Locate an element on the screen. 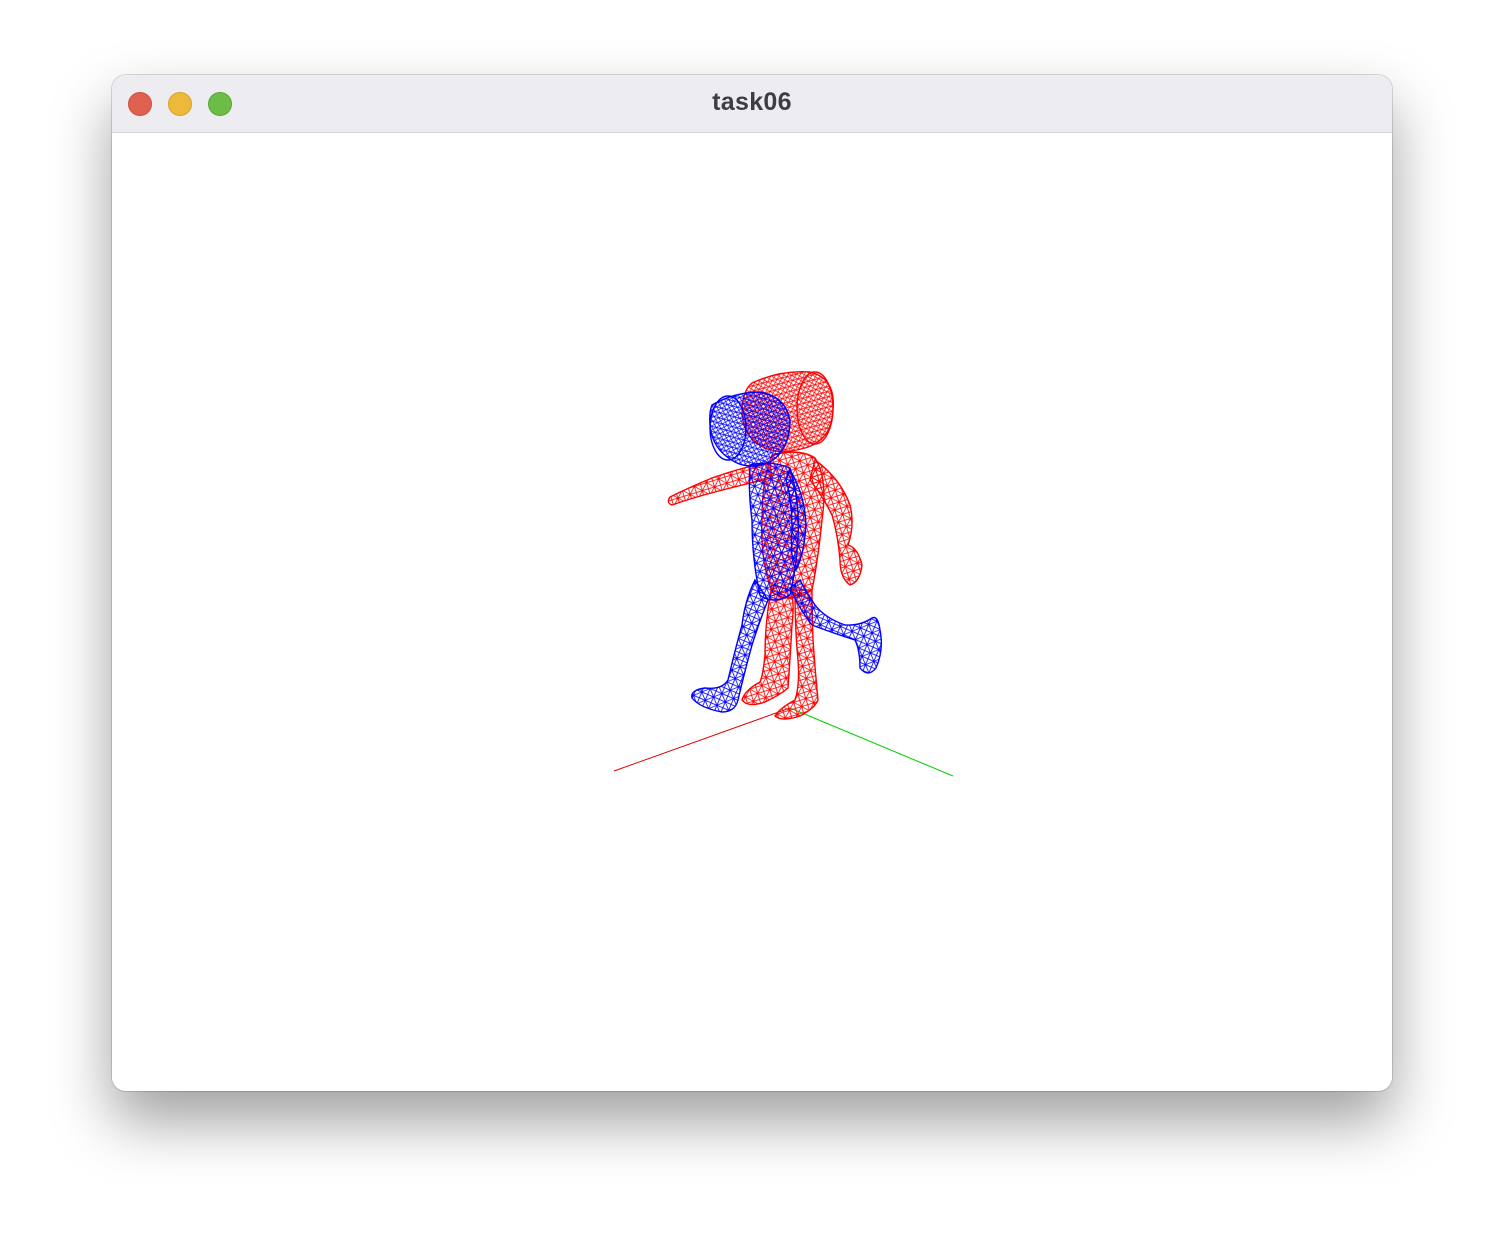  title-bar: task06 is located at coordinates (752, 104).